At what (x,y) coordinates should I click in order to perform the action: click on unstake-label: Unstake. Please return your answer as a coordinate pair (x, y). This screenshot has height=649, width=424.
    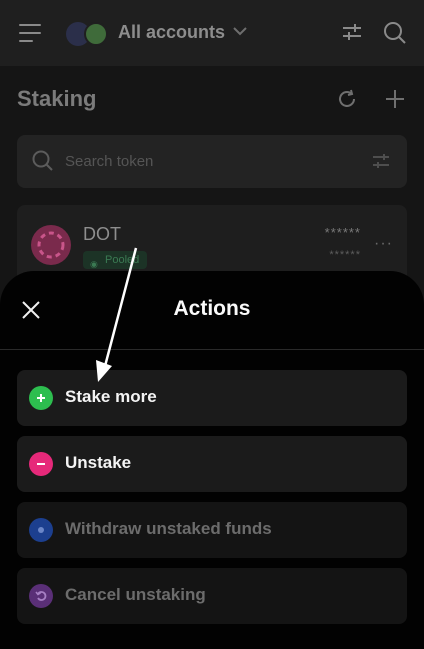
    Looking at the image, I should click on (98, 462).